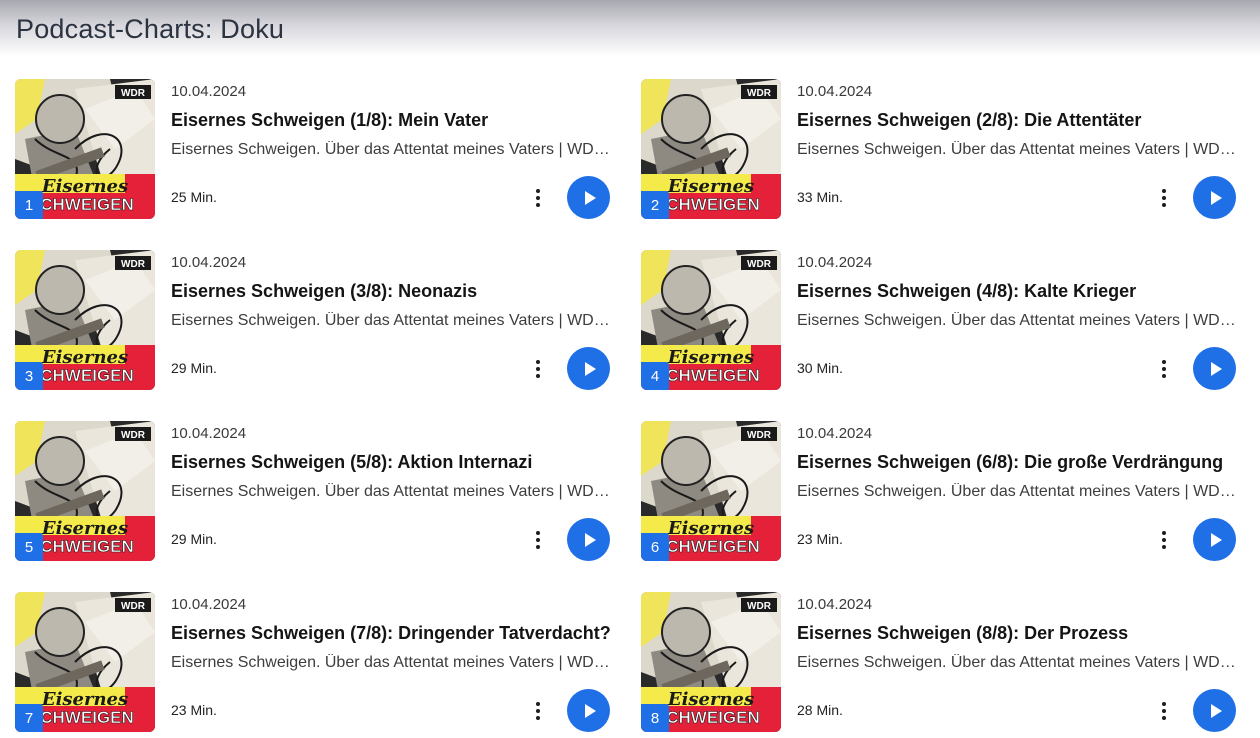  Describe the element at coordinates (150, 29) in the screenshot. I see `page-title: Podcast-Charts: Doku` at that location.